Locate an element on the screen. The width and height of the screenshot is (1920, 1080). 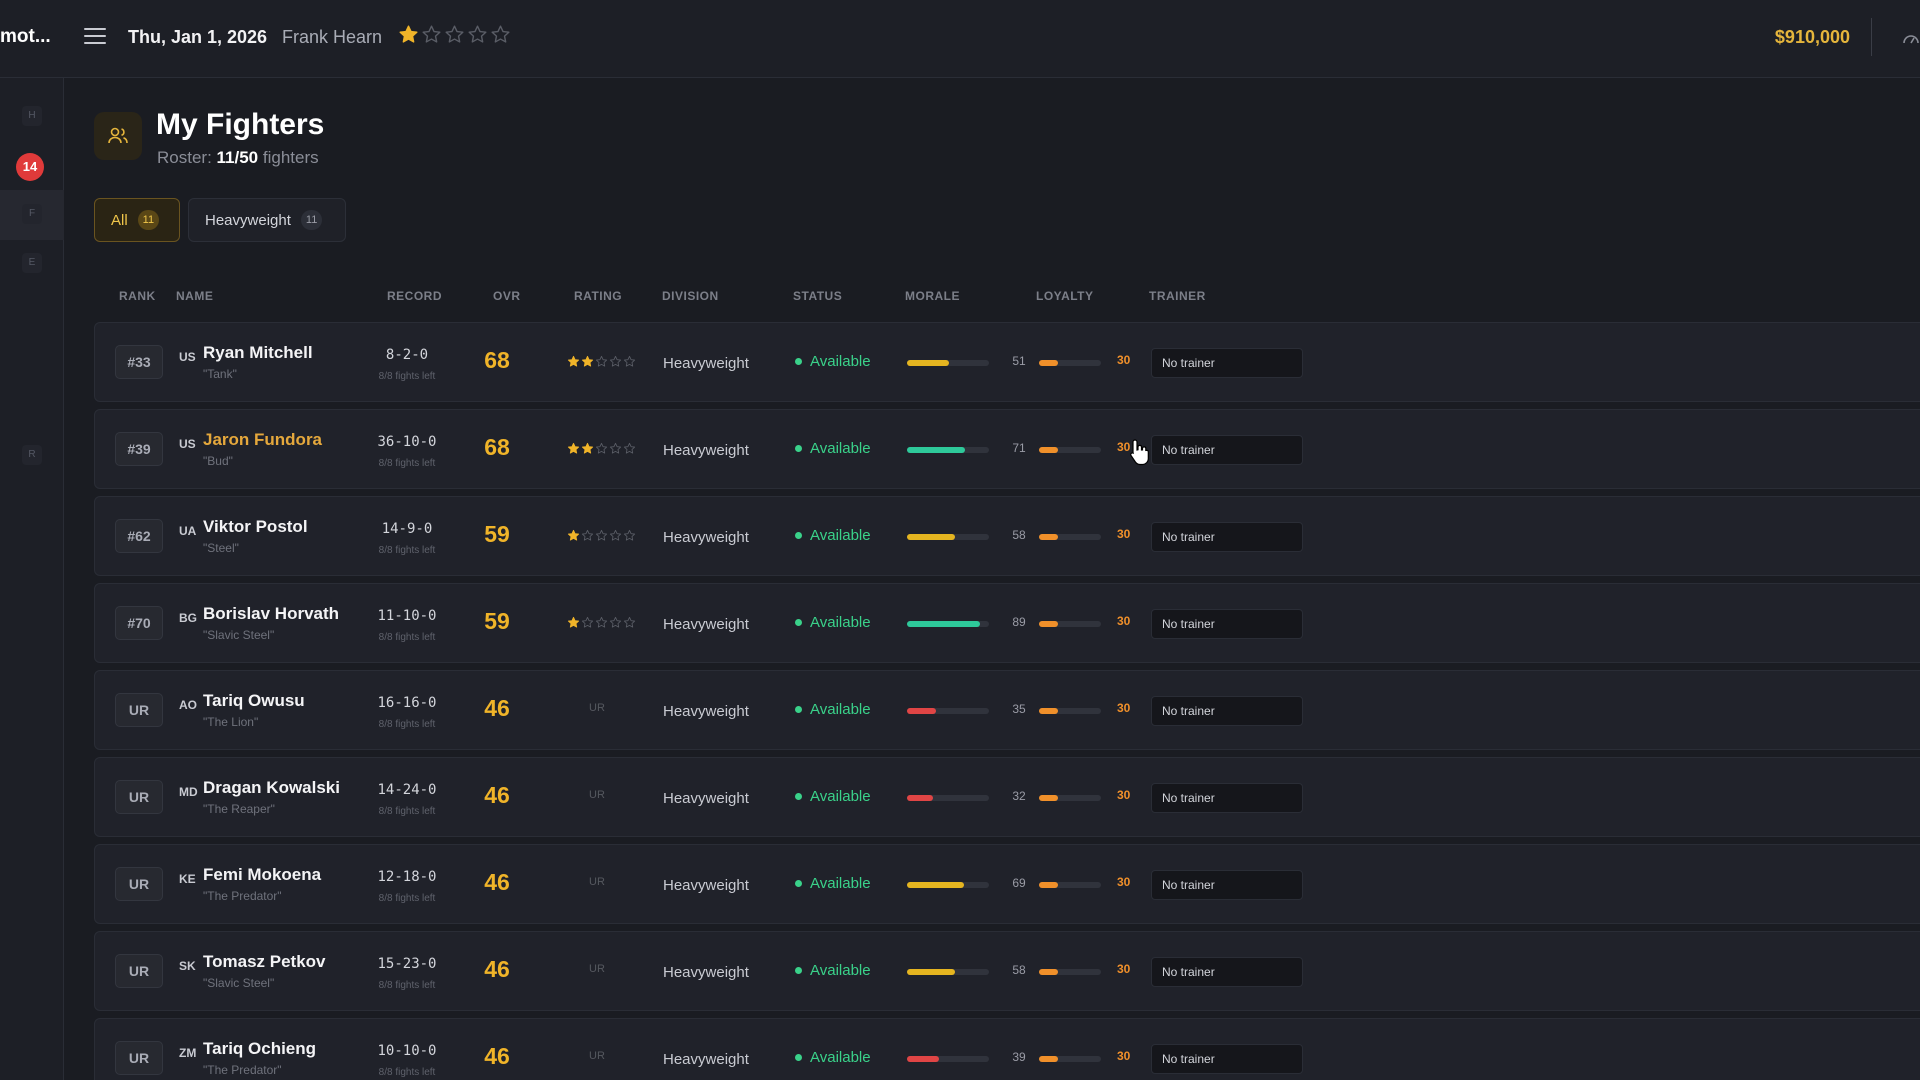
fighter-name: Dragan Kowalski is located at coordinates (271, 788).